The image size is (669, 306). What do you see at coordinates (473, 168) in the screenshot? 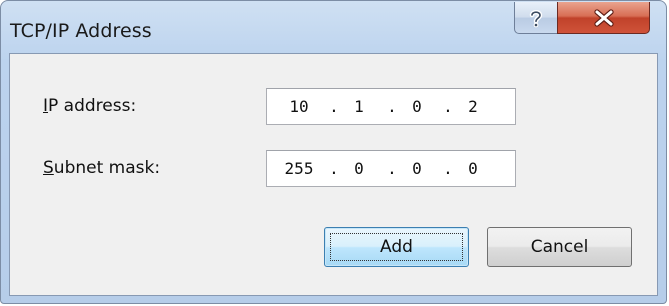
I see `mask-octet-4: 0` at bounding box center [473, 168].